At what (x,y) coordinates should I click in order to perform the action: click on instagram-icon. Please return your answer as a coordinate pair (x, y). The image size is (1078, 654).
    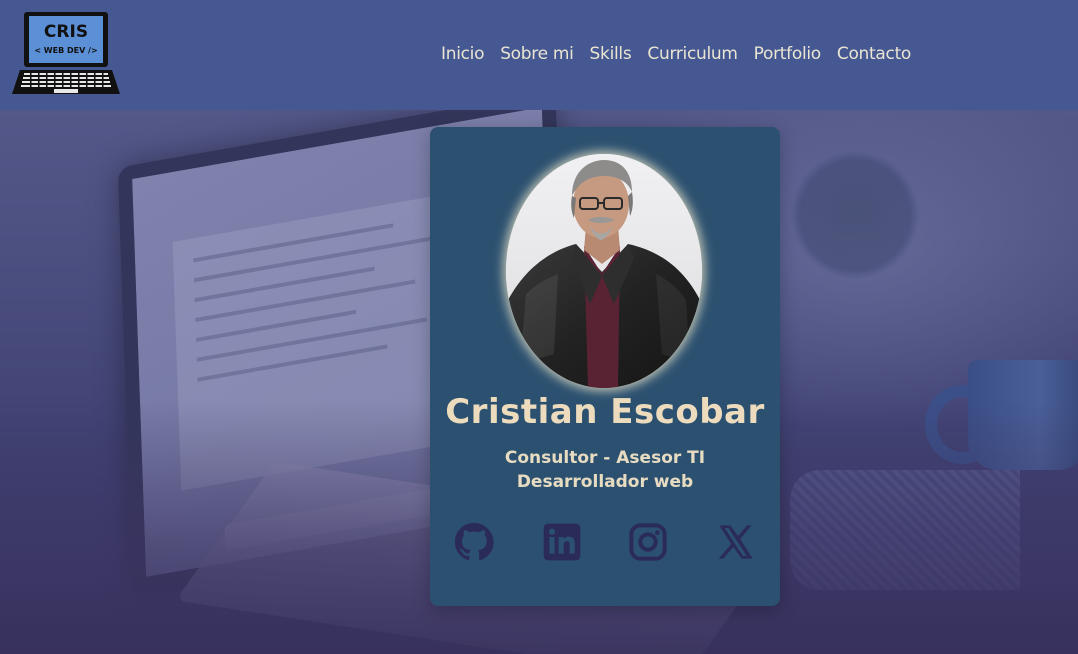
    Looking at the image, I should click on (648, 542).